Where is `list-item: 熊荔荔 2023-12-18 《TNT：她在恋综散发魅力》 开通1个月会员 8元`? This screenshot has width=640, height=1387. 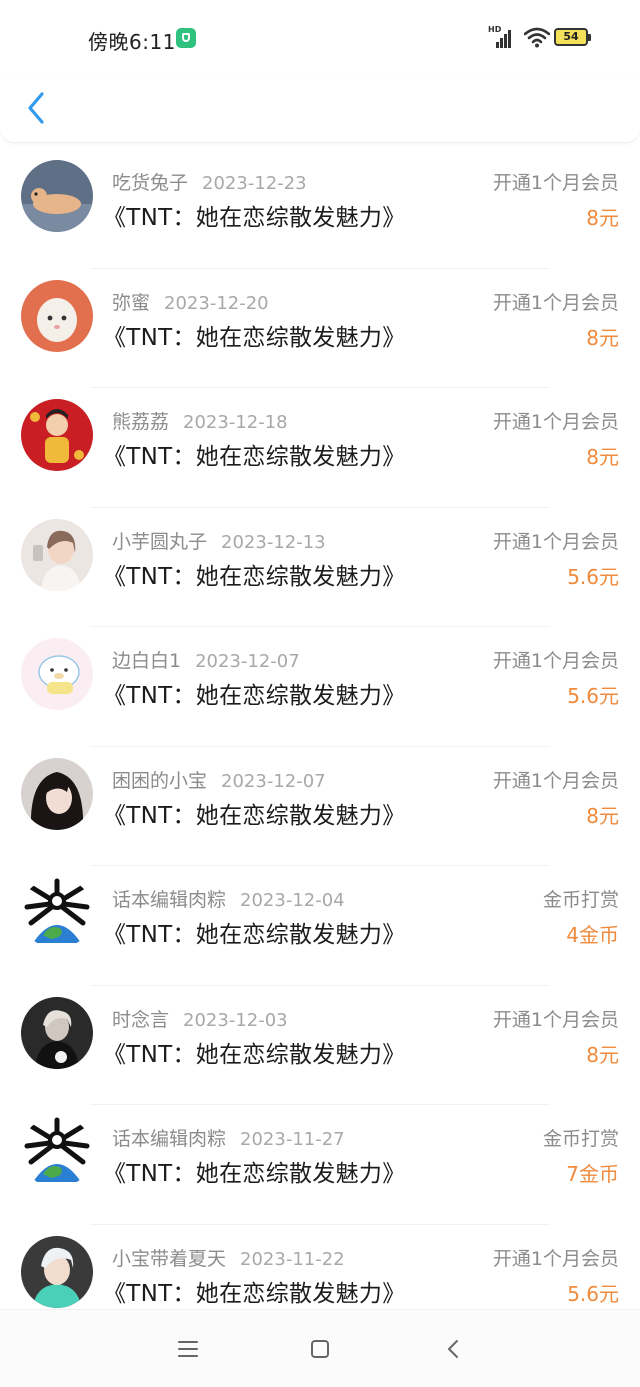
list-item: 熊荔荔 2023-12-18 《TNT：她在恋综散发魅力》 开通1个月会员 8元 is located at coordinates (320, 447).